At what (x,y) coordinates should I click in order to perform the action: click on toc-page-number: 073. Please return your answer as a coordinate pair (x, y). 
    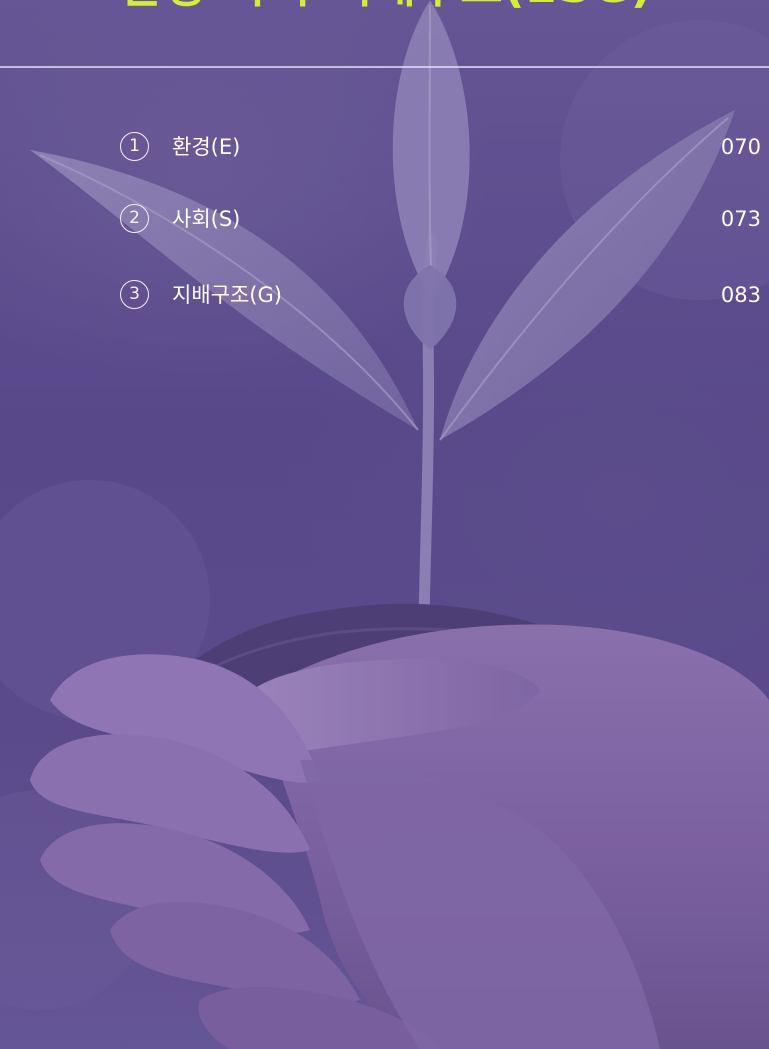
    Looking at the image, I should click on (740, 219).